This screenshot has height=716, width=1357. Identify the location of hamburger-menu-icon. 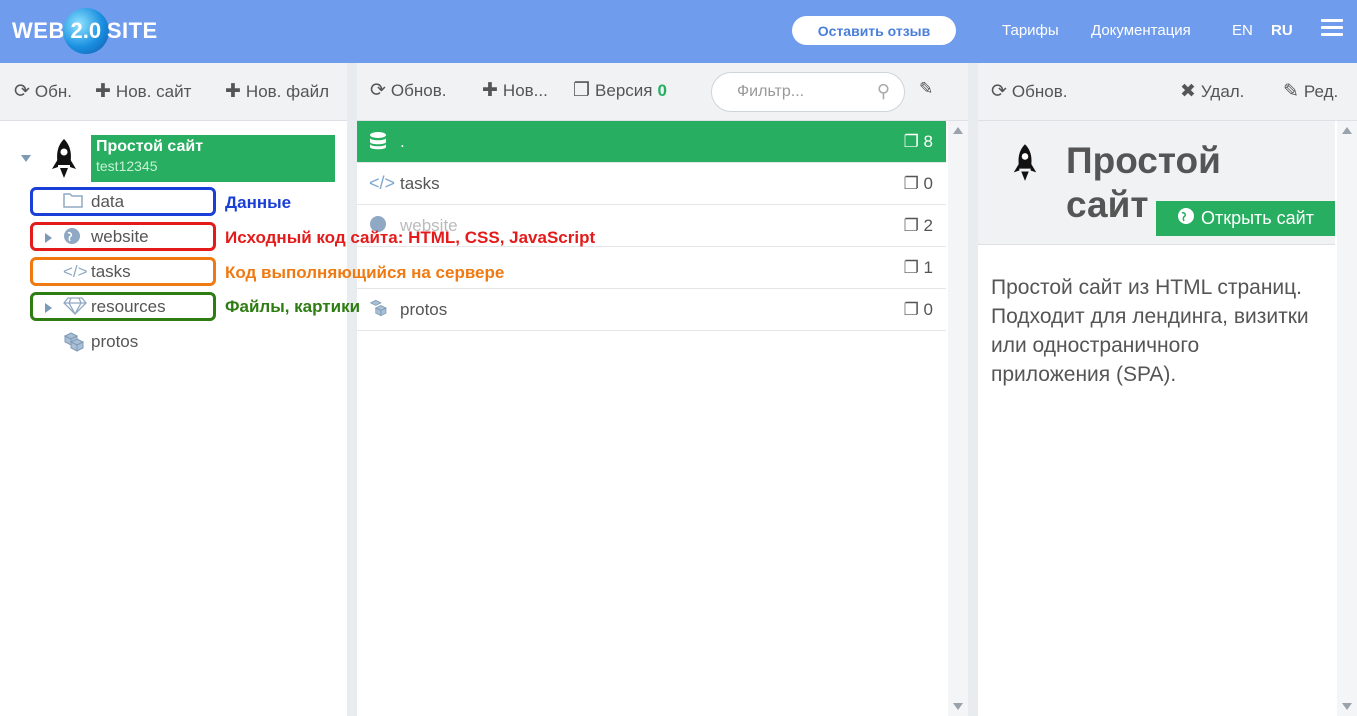
(1332, 28).